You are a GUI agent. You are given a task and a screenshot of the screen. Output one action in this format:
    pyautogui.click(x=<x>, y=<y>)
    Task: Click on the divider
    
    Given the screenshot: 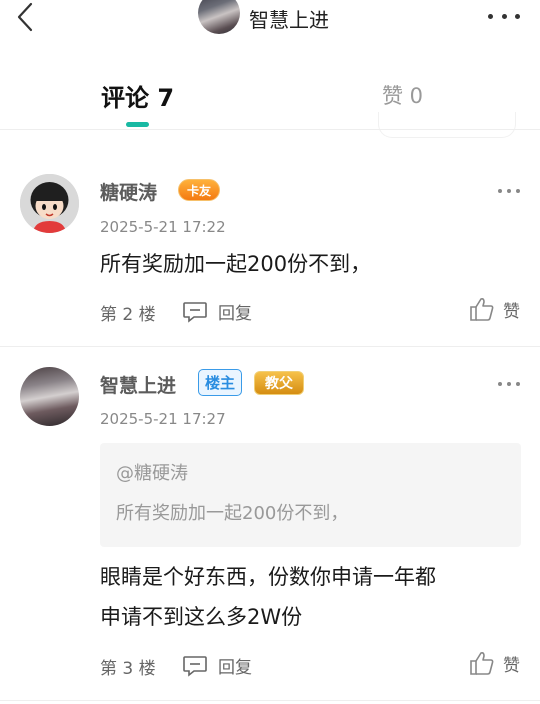 What is the action you would take?
    pyautogui.click(x=270, y=700)
    